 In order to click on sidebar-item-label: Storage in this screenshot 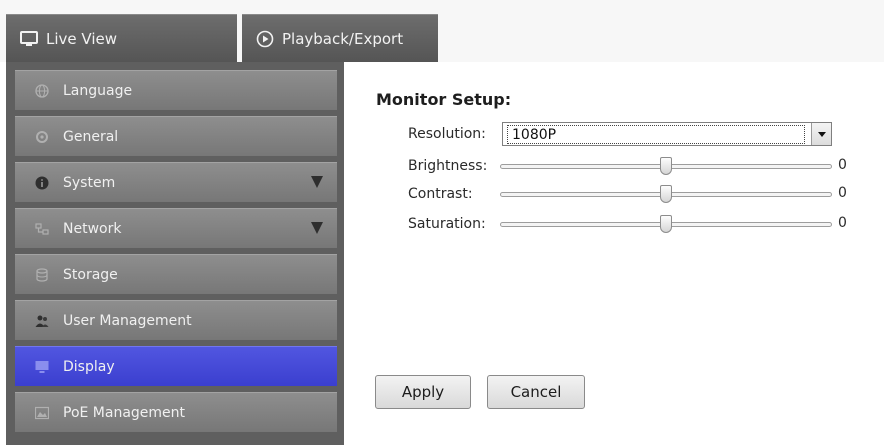, I will do `click(90, 274)`.